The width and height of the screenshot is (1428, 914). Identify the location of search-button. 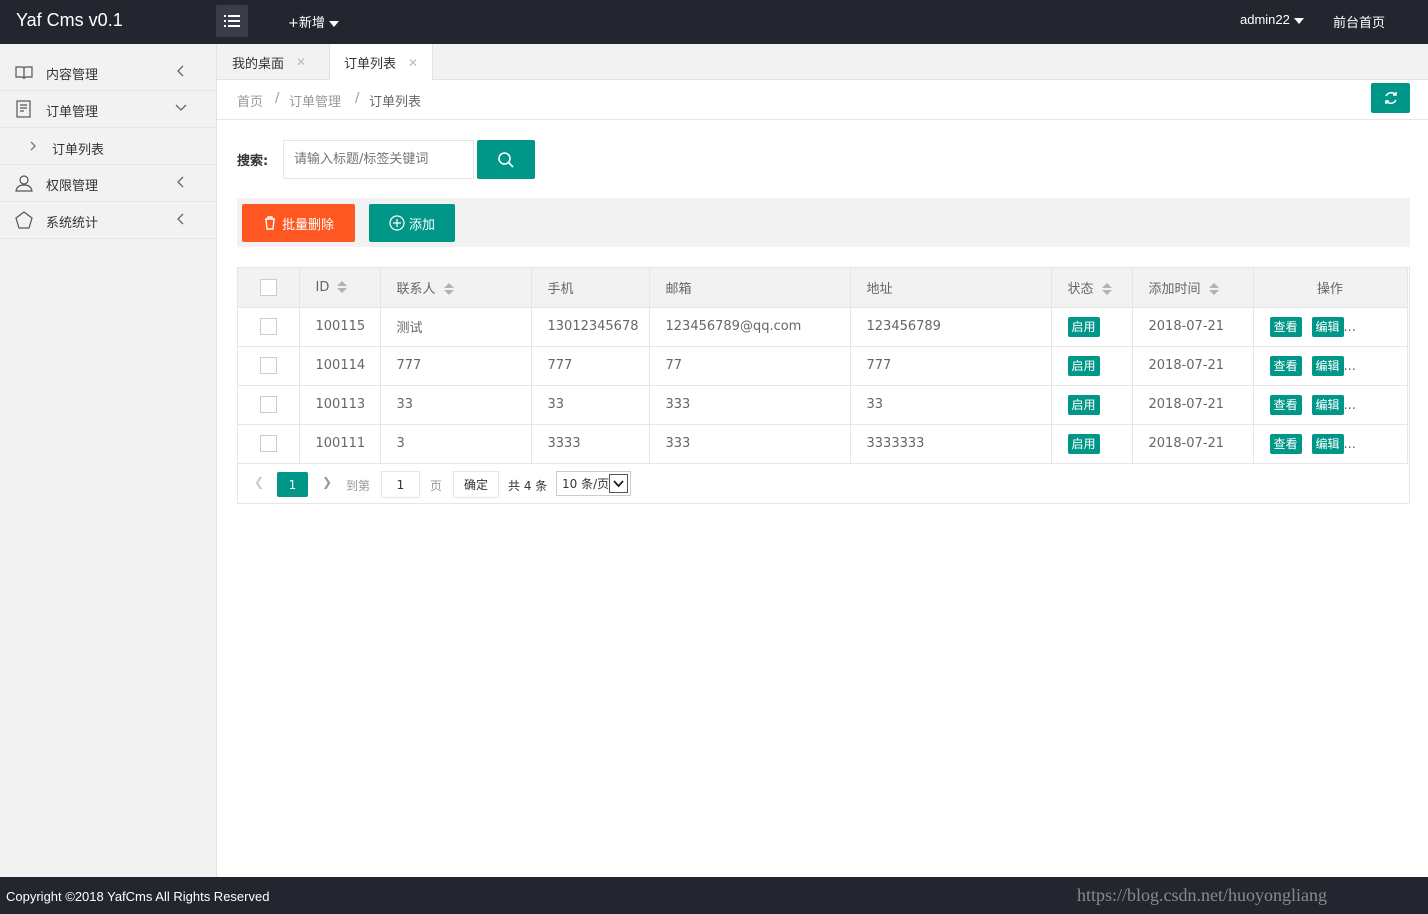
(506, 159).